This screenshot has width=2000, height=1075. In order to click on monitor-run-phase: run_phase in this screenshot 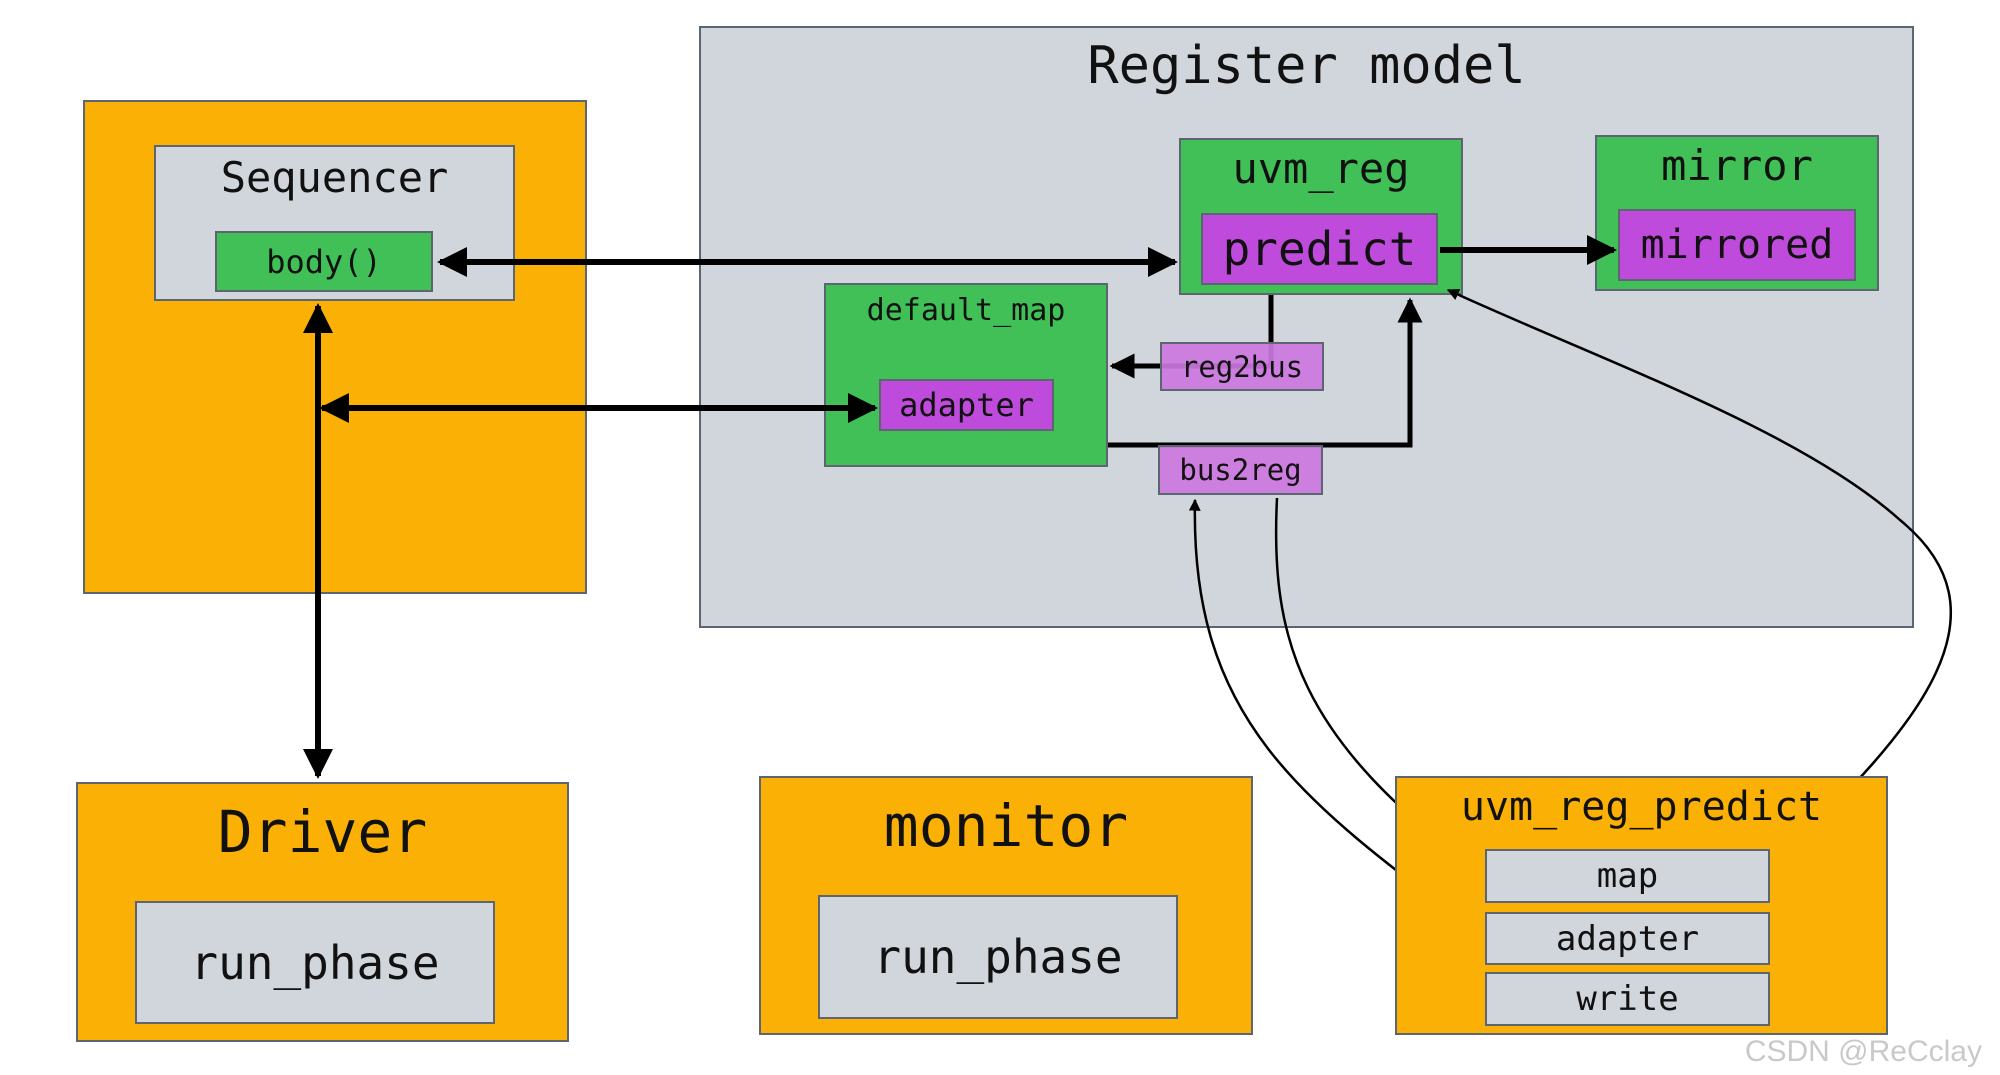, I will do `click(998, 957)`.